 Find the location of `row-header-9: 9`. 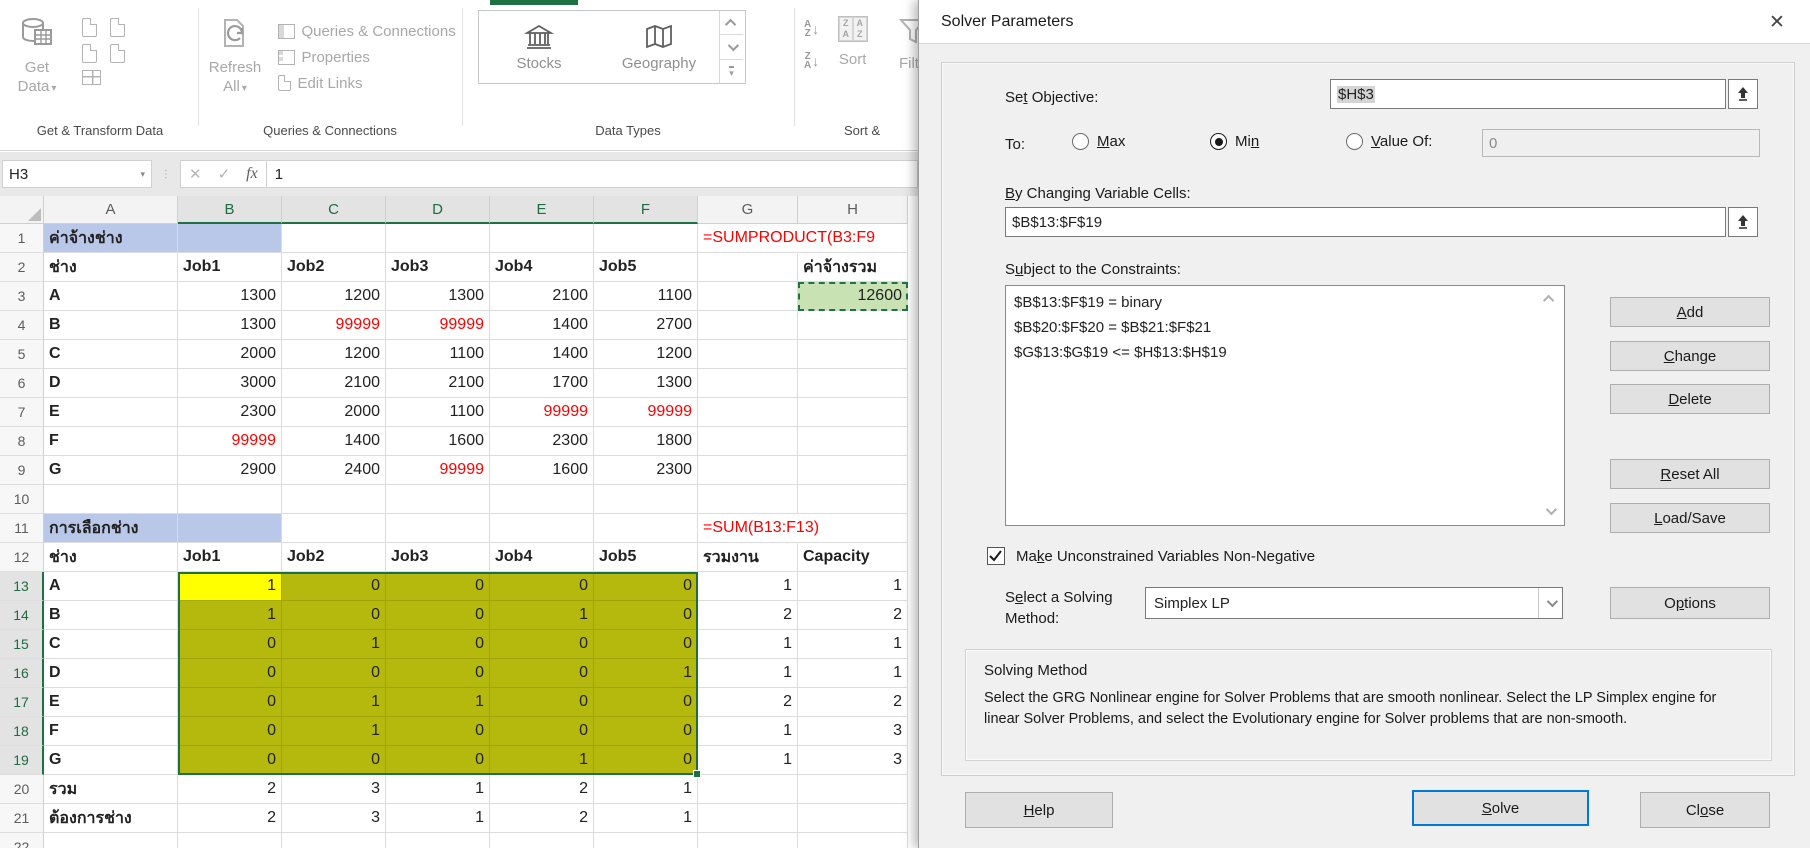

row-header-9: 9 is located at coordinates (22, 470).